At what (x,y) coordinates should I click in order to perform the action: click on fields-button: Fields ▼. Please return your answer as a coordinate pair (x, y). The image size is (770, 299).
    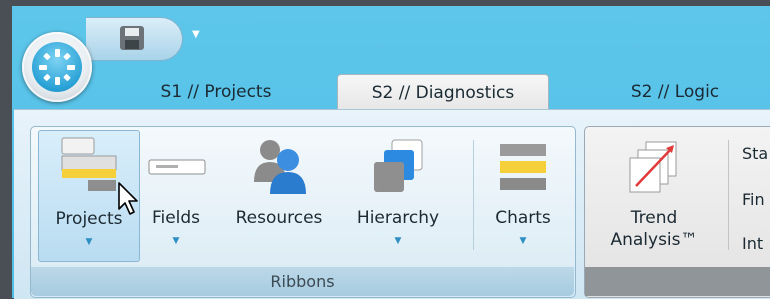
    Looking at the image, I should click on (176, 195).